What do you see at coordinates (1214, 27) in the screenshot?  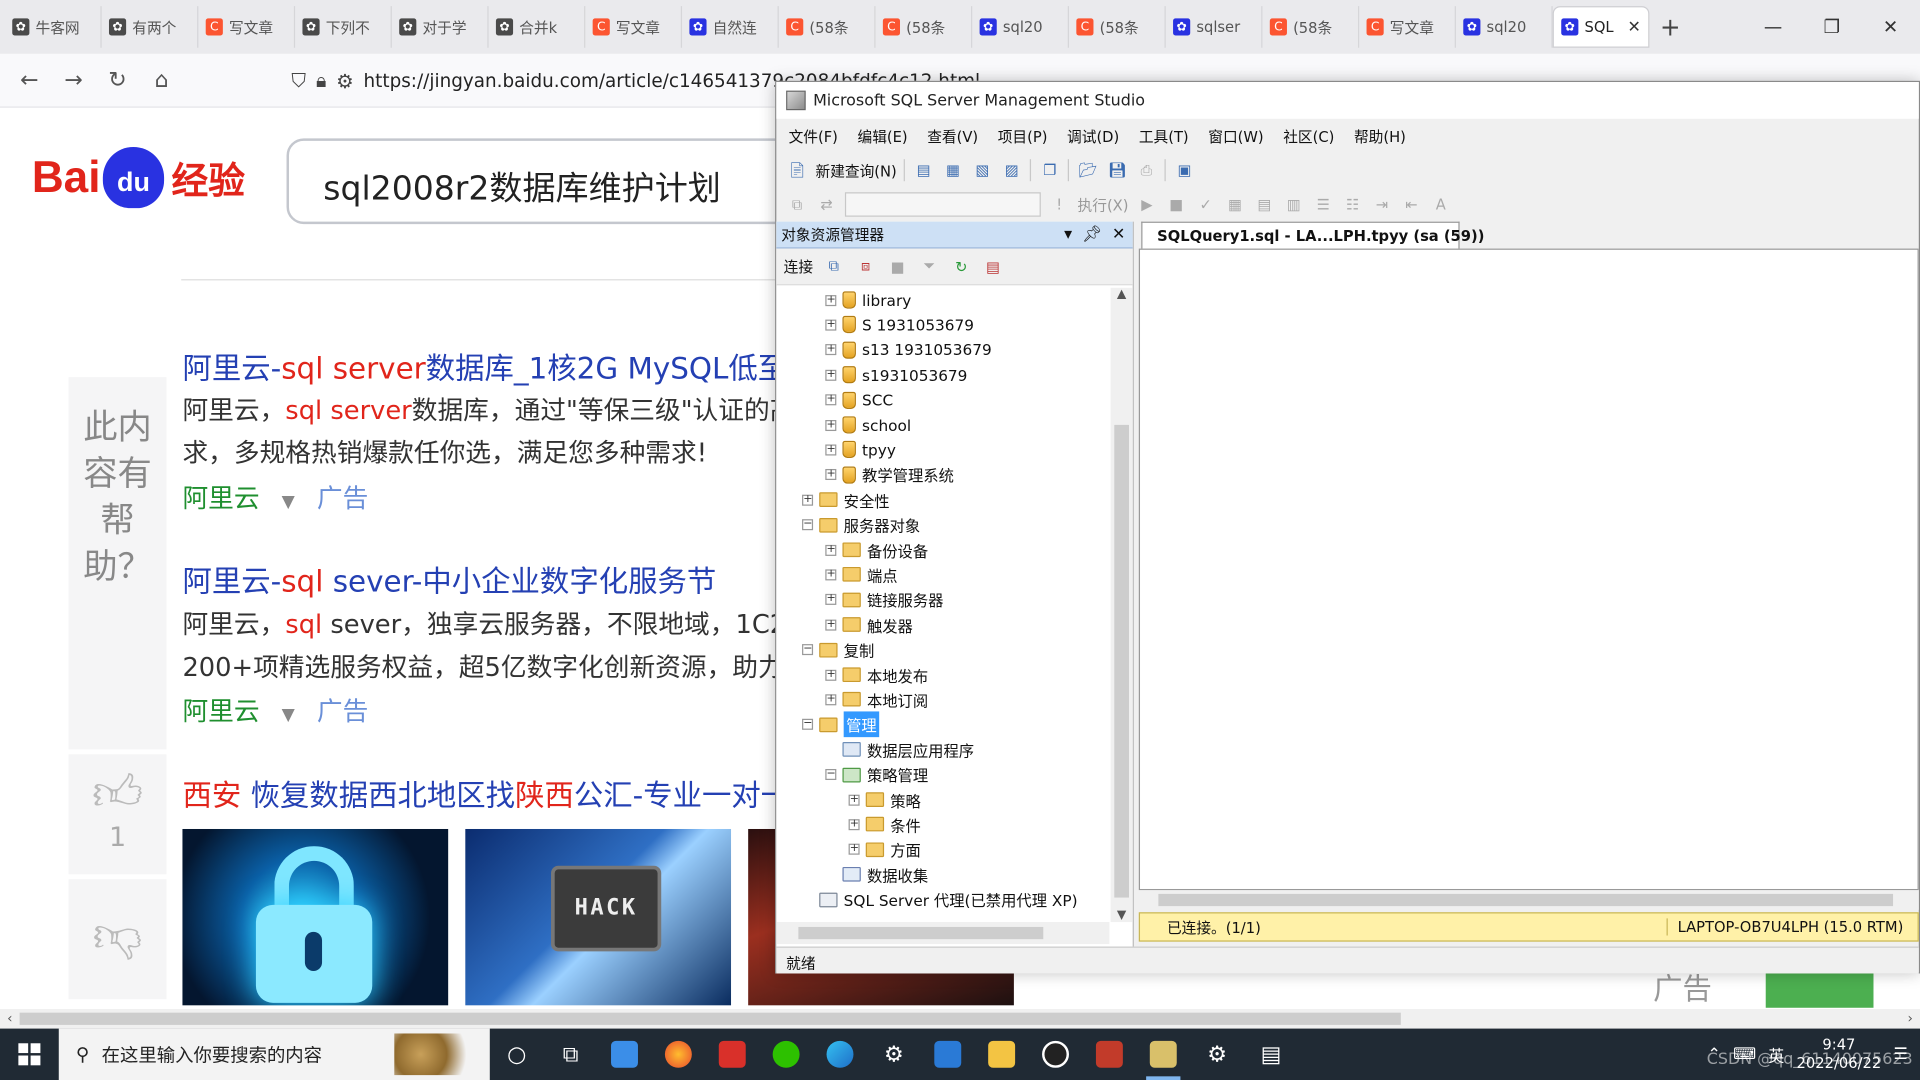 I see `browser-tab: ✿ sqlser` at bounding box center [1214, 27].